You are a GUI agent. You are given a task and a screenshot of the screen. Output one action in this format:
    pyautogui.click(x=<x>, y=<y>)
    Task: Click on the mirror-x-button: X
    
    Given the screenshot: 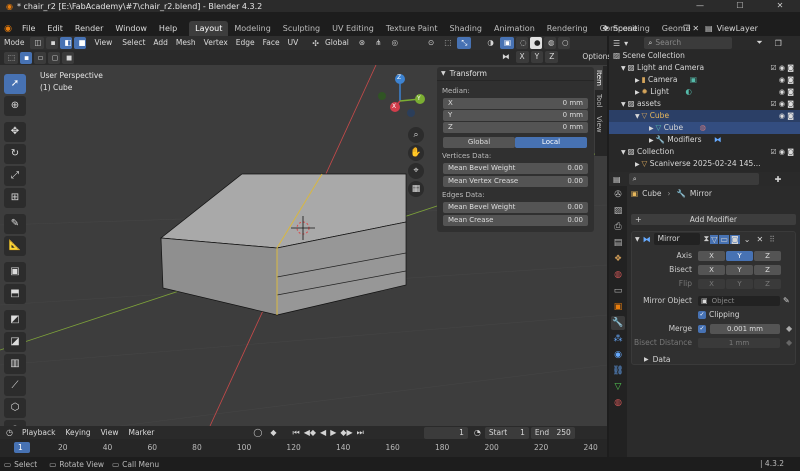 What is the action you would take?
    pyautogui.click(x=522, y=57)
    